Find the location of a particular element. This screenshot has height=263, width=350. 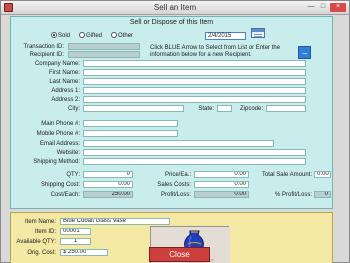

price-each-field: 0.00 is located at coordinates (221, 174).